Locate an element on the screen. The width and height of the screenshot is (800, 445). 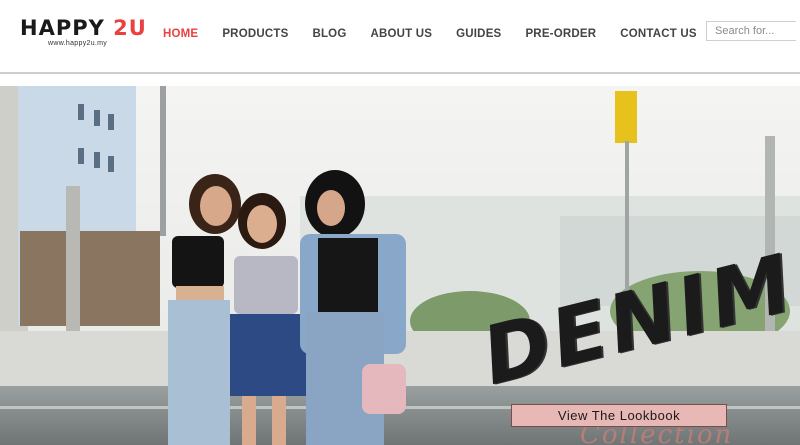
nav-item-guides: GUIDES is located at coordinates (478, 34).